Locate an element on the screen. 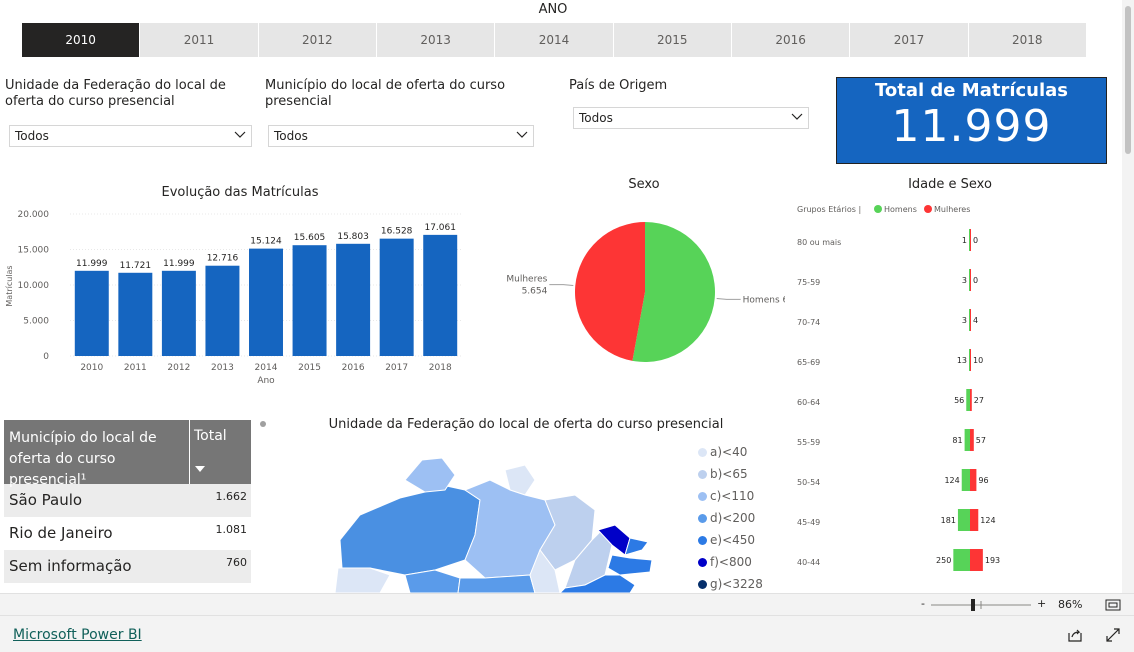 The width and height of the screenshot is (1134, 652). bar-2015 is located at coordinates (309, 300).